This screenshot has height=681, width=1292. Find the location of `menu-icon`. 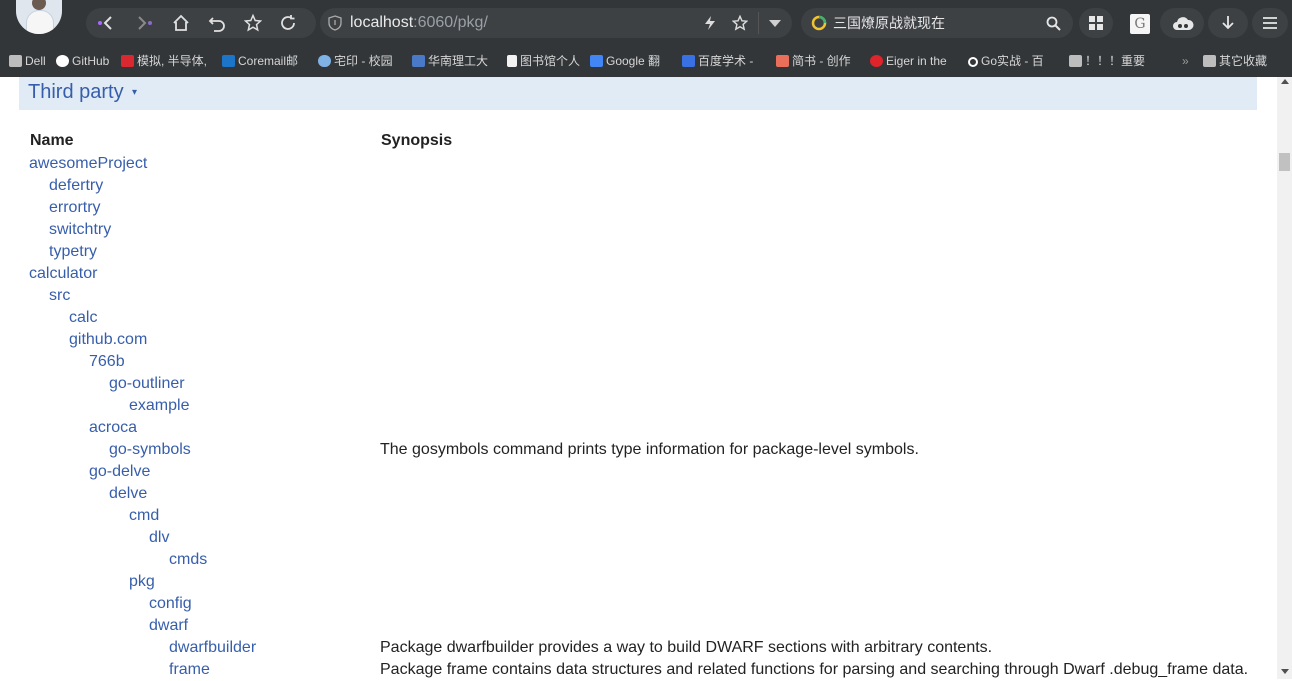

menu-icon is located at coordinates (1270, 23).